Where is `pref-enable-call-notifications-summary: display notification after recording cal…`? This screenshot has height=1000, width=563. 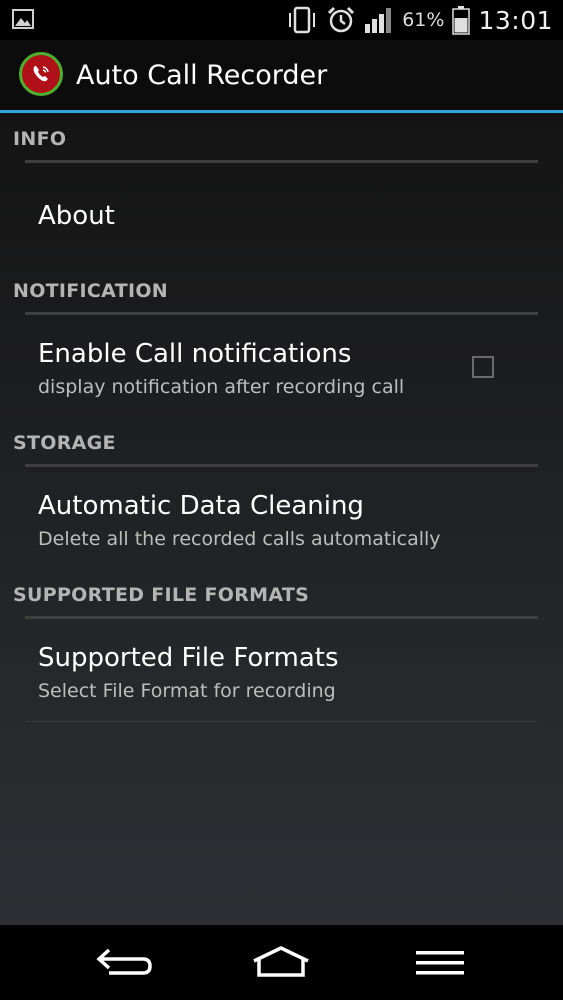 pref-enable-call-notifications-summary: display notification after recording cal… is located at coordinates (221, 387).